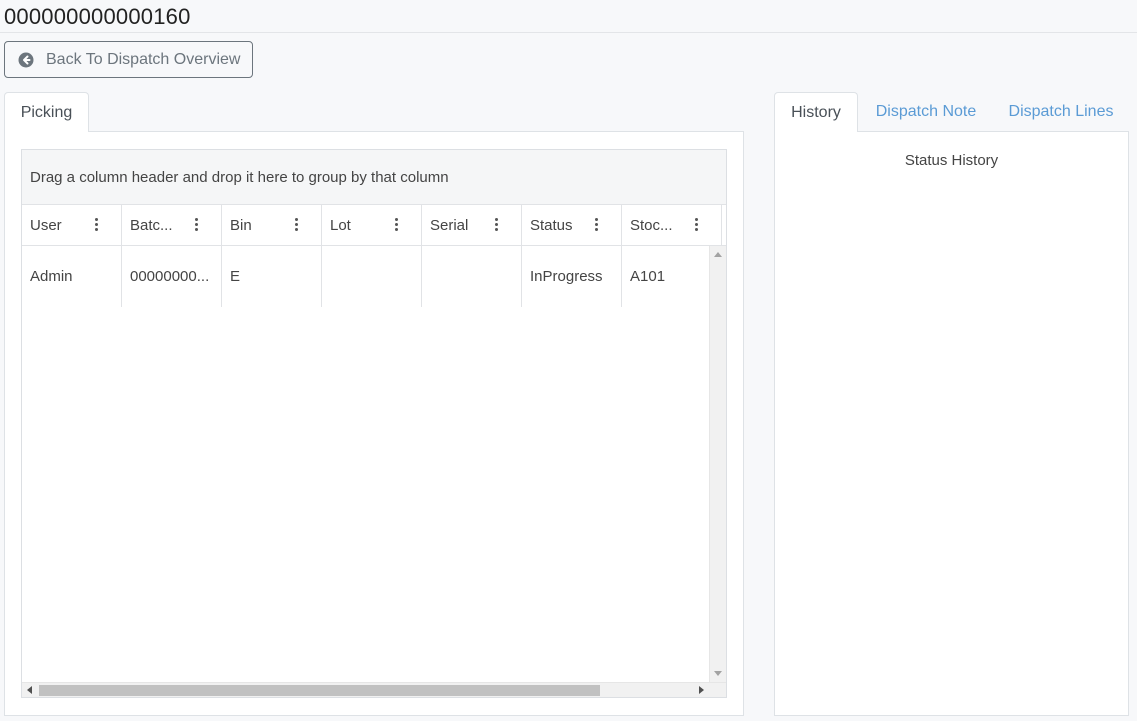 The width and height of the screenshot is (1137, 721). Describe the element at coordinates (472, 225) in the screenshot. I see `column-header-serial: Serial` at that location.